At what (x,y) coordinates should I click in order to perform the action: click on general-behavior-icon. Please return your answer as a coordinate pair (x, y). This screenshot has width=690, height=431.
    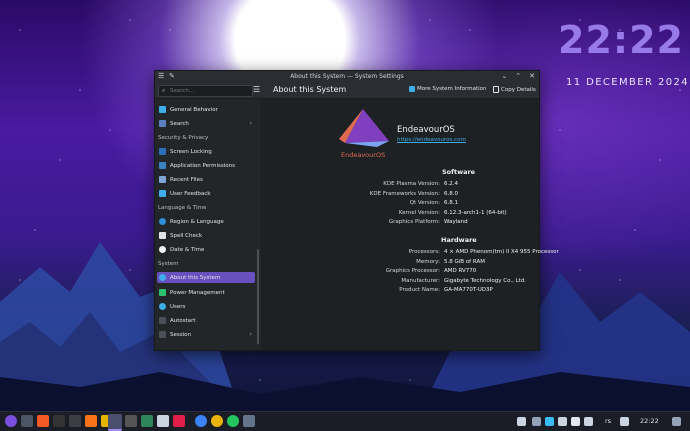
    Looking at the image, I should click on (162, 109).